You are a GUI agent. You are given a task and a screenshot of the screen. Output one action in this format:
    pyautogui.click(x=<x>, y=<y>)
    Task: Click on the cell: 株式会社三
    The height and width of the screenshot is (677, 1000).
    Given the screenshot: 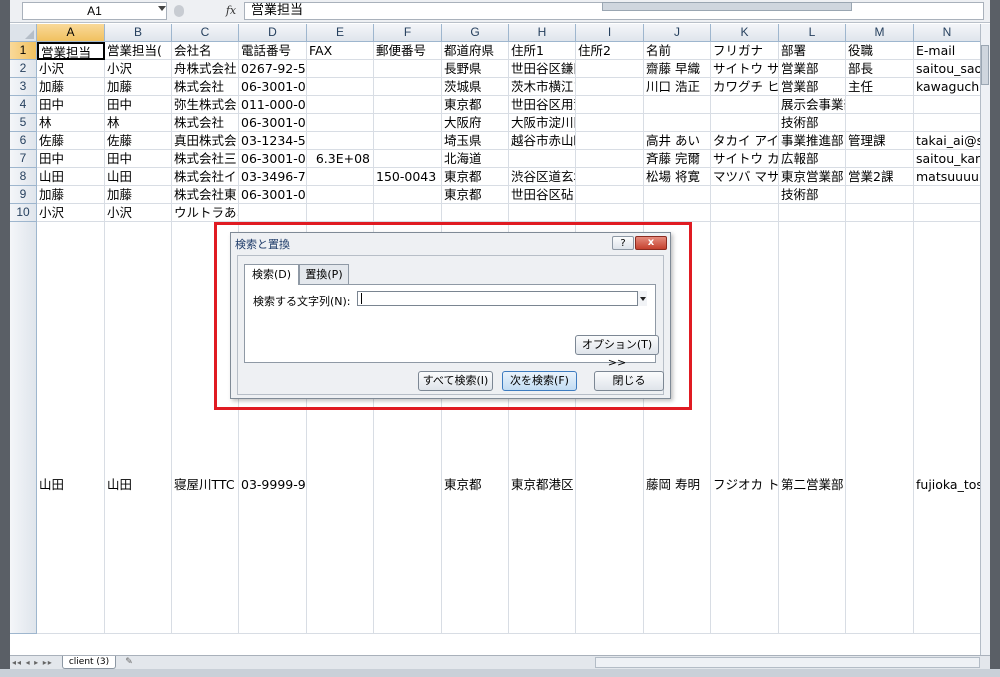 What is the action you would take?
    pyautogui.click(x=205, y=159)
    